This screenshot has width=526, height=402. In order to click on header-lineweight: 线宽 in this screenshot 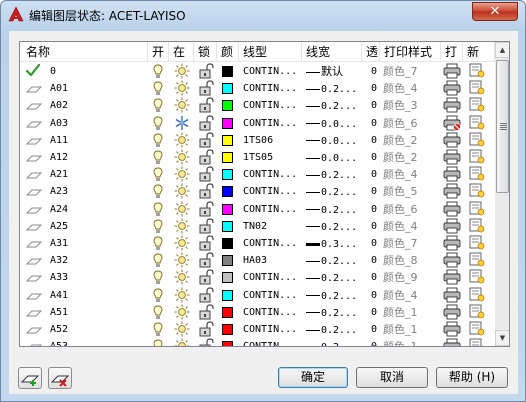, I will do `click(332, 52)`.